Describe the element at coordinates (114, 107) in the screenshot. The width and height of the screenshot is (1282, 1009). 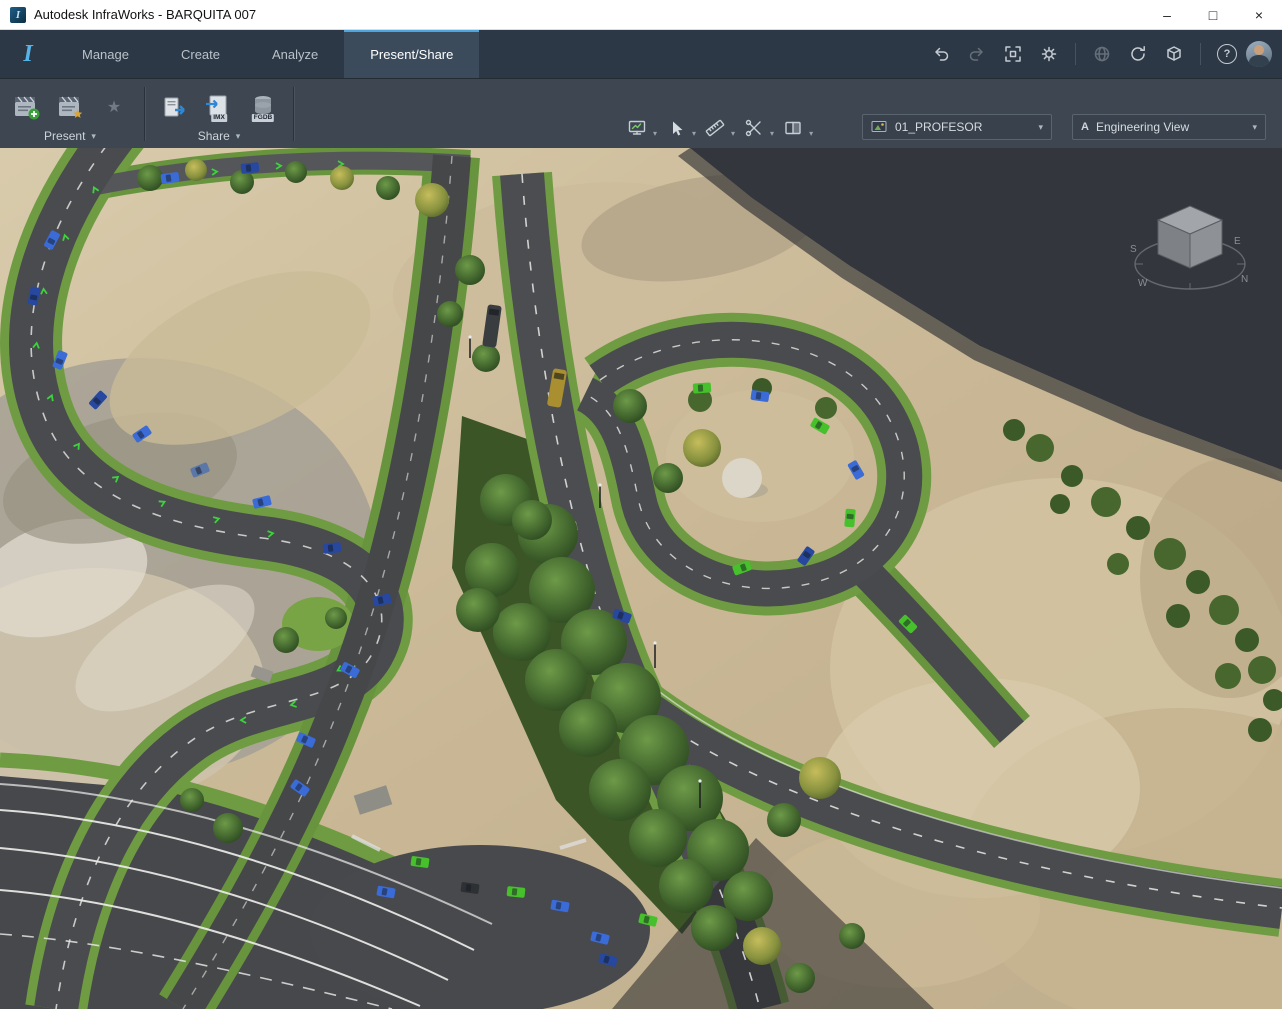
I see `favorite-star-icon: ★` at that location.